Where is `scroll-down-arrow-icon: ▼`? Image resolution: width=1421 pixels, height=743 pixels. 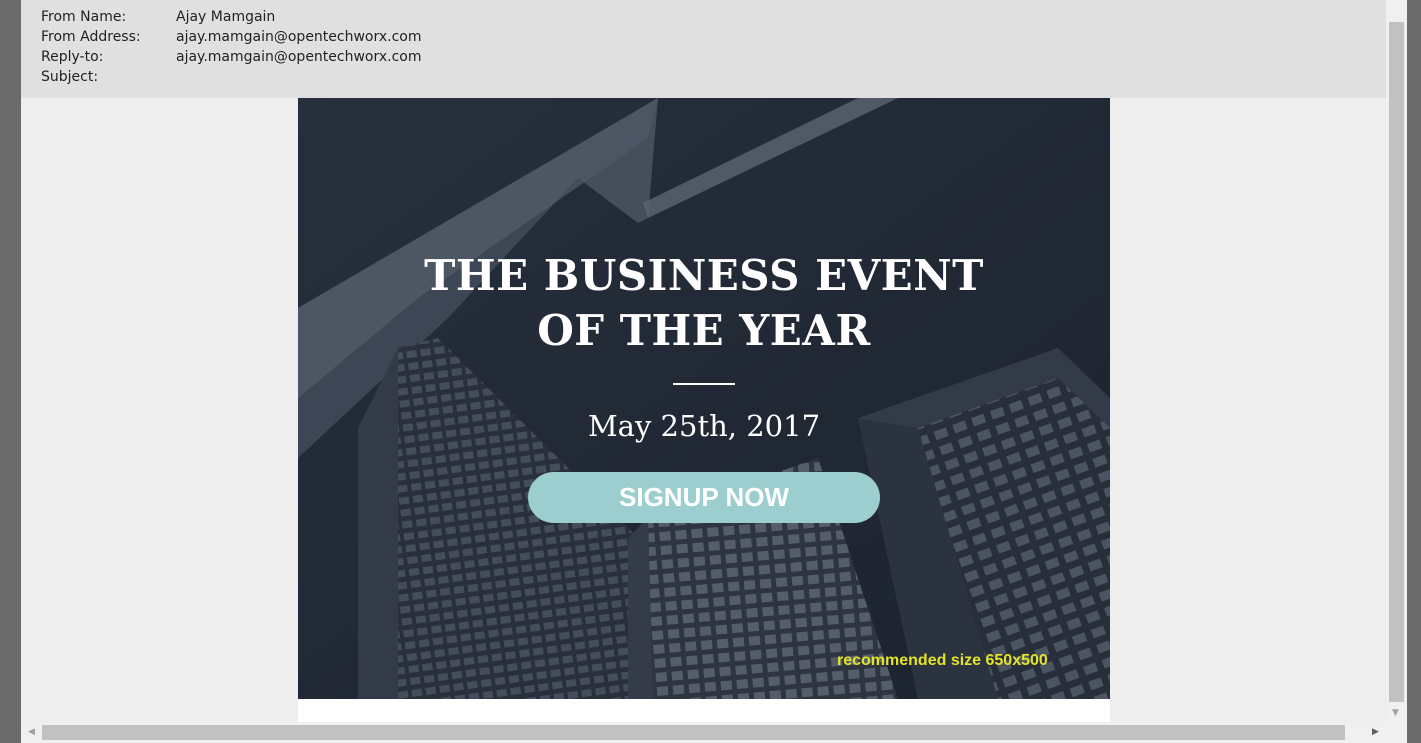
scroll-down-arrow-icon: ▼ is located at coordinates (1395, 713).